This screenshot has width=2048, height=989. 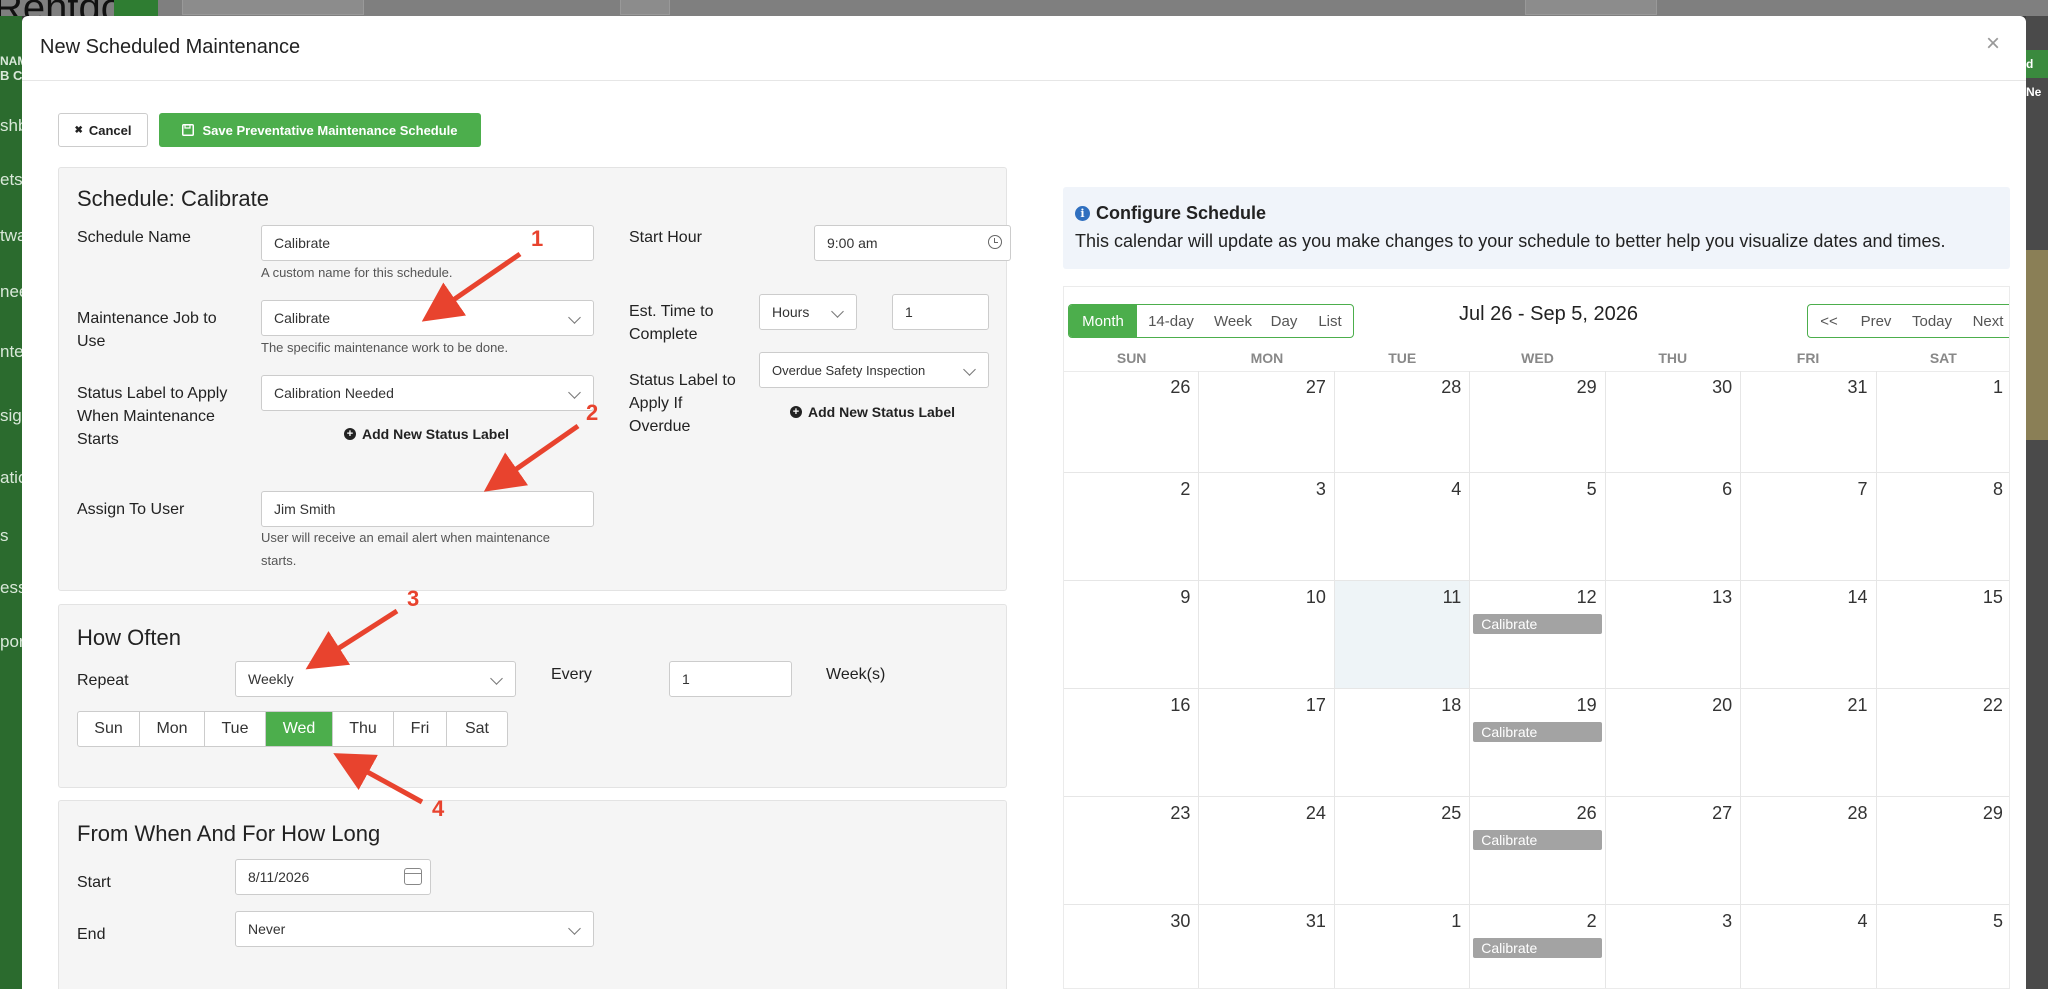 I want to click on est-time-unit-select: Hours, so click(x=808, y=312).